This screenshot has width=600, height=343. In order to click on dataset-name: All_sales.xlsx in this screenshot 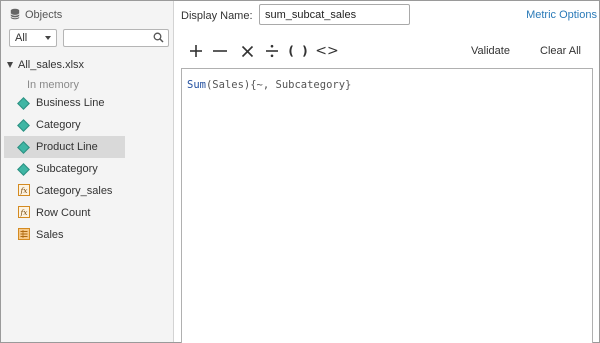, I will do `click(51, 65)`.